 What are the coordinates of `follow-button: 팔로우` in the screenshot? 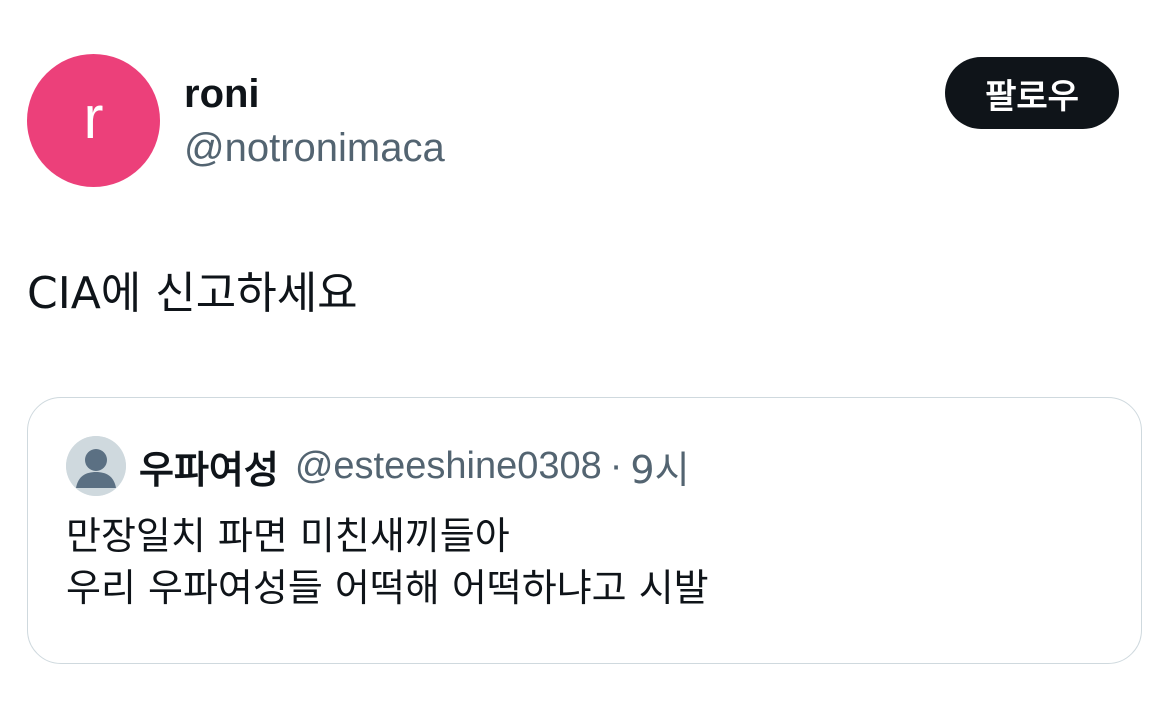 It's located at (1032, 93).